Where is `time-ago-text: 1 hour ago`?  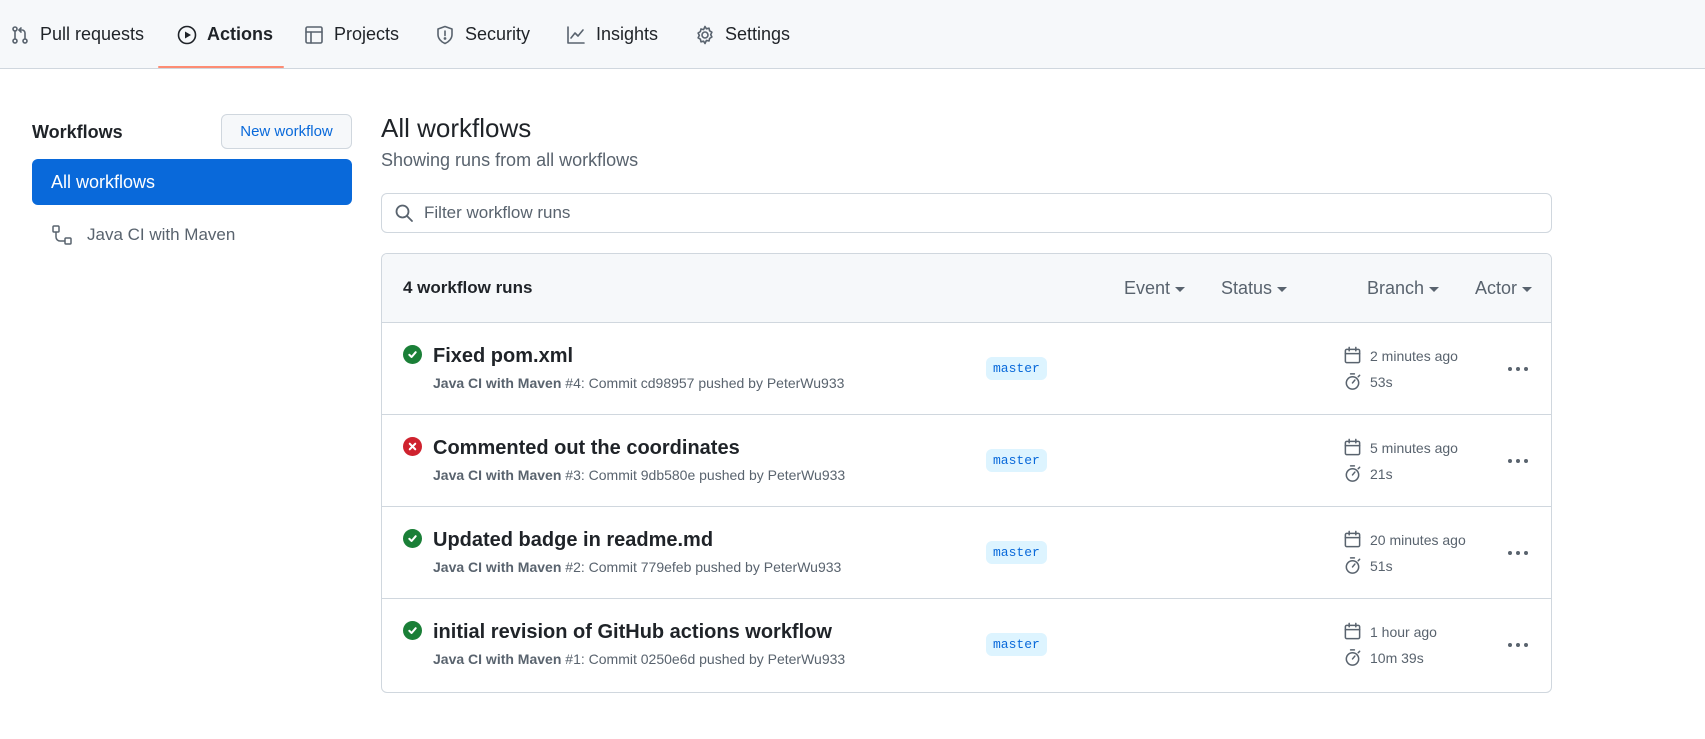 time-ago-text: 1 hour ago is located at coordinates (1403, 631).